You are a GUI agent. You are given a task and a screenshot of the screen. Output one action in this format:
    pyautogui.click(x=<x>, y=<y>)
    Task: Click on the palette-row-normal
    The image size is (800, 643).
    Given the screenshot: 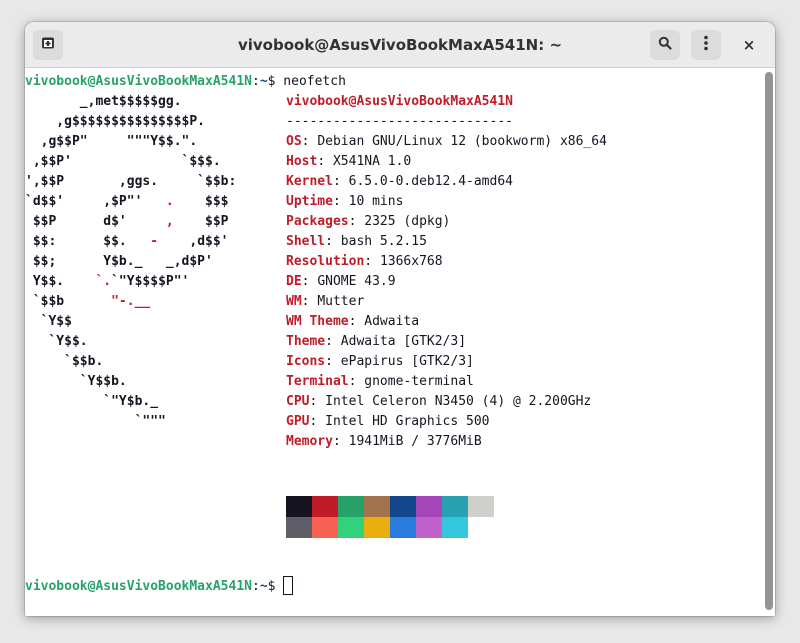 What is the action you would take?
    pyautogui.click(x=390, y=506)
    